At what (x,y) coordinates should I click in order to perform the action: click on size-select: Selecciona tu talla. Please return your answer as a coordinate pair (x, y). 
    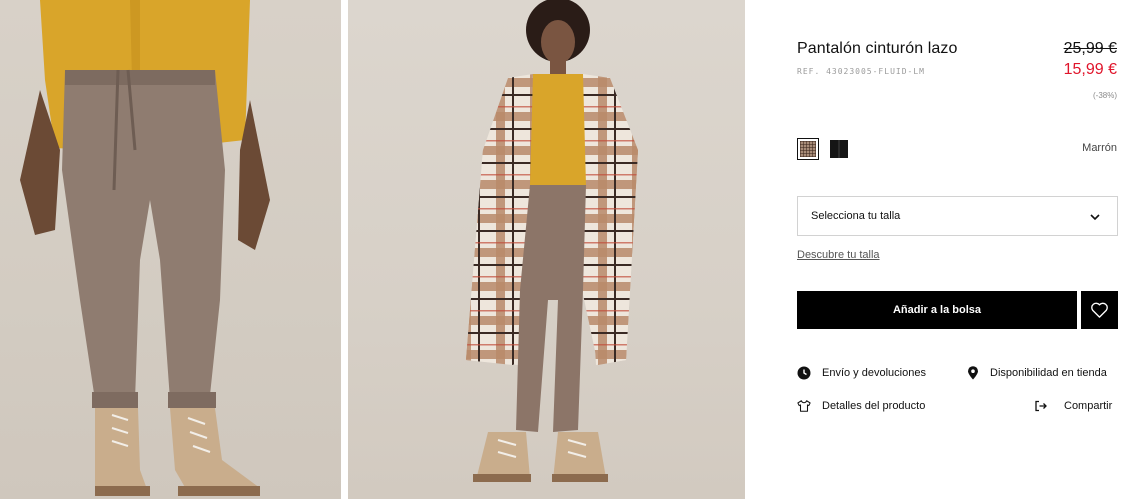
    Looking at the image, I should click on (957, 216).